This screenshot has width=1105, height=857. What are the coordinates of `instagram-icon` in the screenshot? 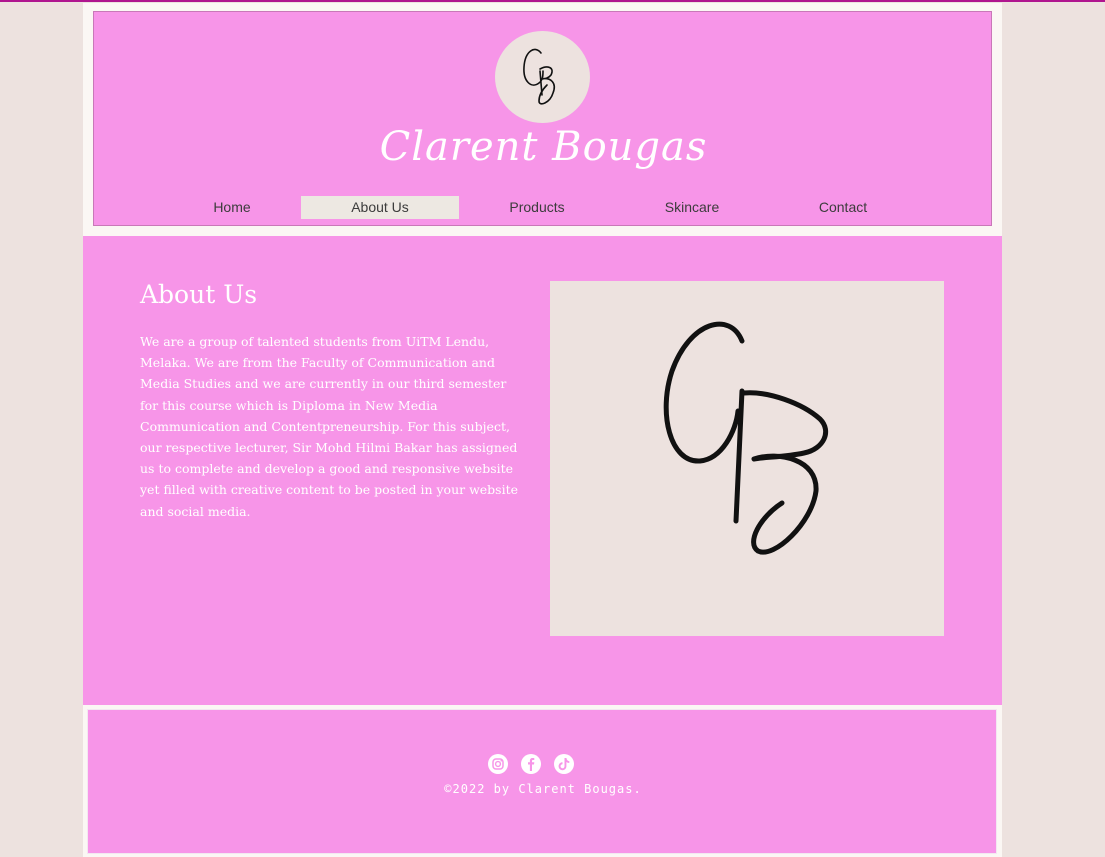 It's located at (498, 764).